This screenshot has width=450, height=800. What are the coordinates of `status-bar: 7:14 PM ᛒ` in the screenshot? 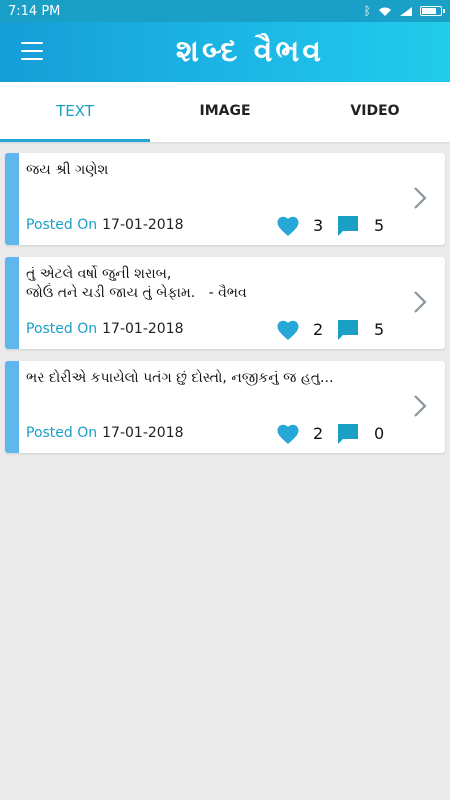 It's located at (225, 11).